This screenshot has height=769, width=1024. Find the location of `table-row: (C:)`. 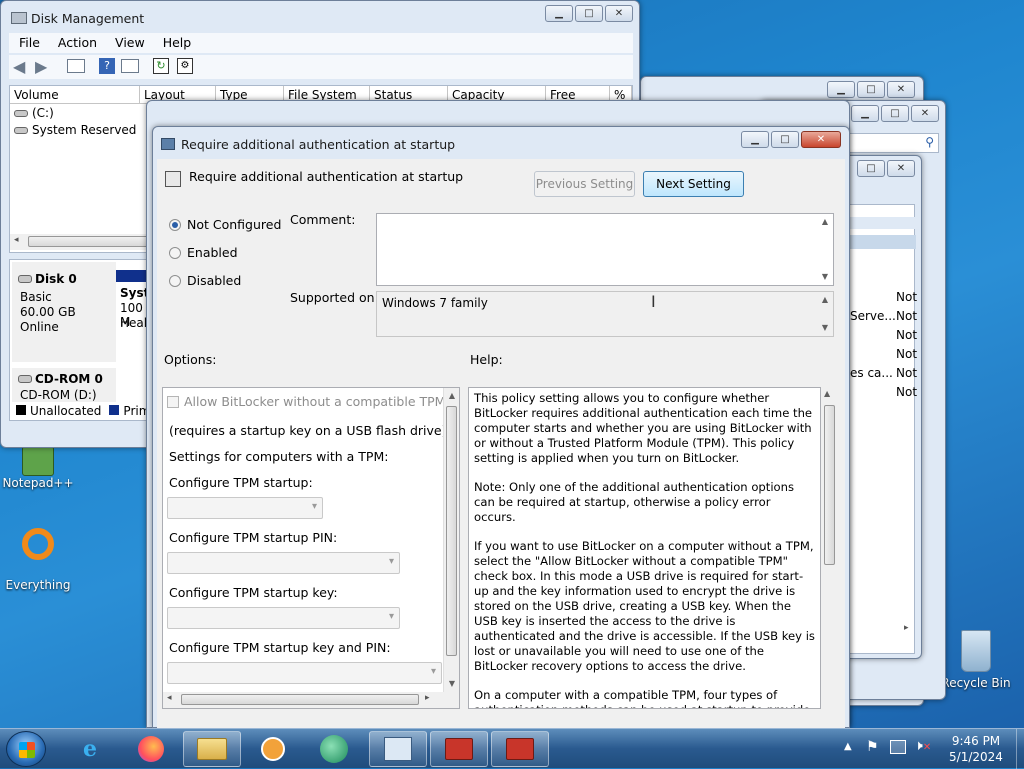

table-row: (C:) is located at coordinates (34, 113).